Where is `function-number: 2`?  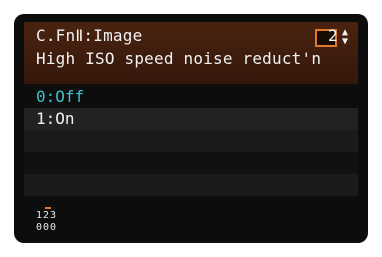 function-number: 2 is located at coordinates (333, 35).